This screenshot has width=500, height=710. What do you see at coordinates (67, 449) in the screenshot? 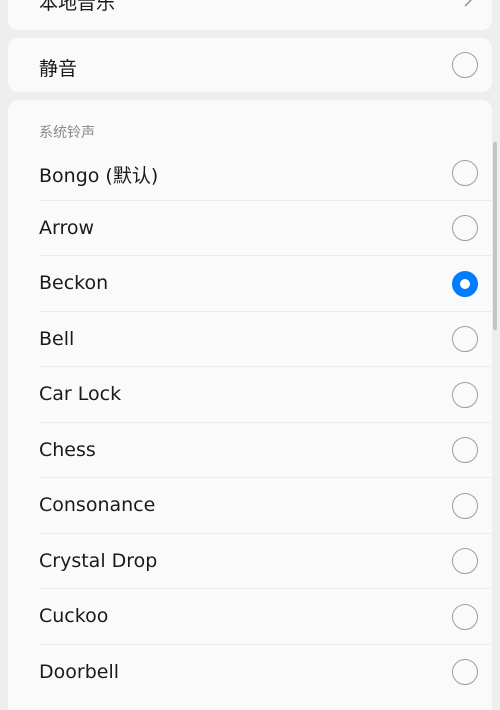
I see `ringtone-label: Chess` at bounding box center [67, 449].